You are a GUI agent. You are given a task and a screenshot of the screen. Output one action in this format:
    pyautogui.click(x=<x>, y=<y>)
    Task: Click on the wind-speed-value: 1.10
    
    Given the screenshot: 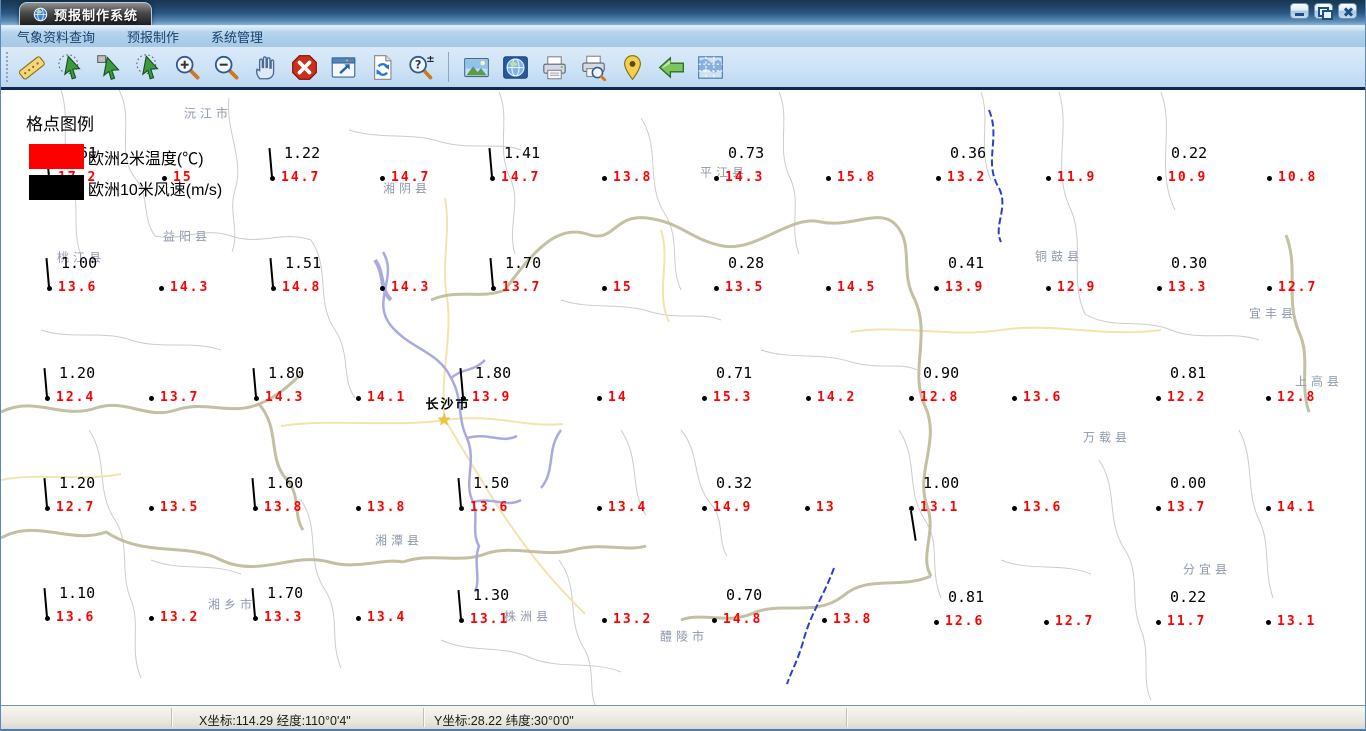 What is the action you would take?
    pyautogui.click(x=77, y=593)
    